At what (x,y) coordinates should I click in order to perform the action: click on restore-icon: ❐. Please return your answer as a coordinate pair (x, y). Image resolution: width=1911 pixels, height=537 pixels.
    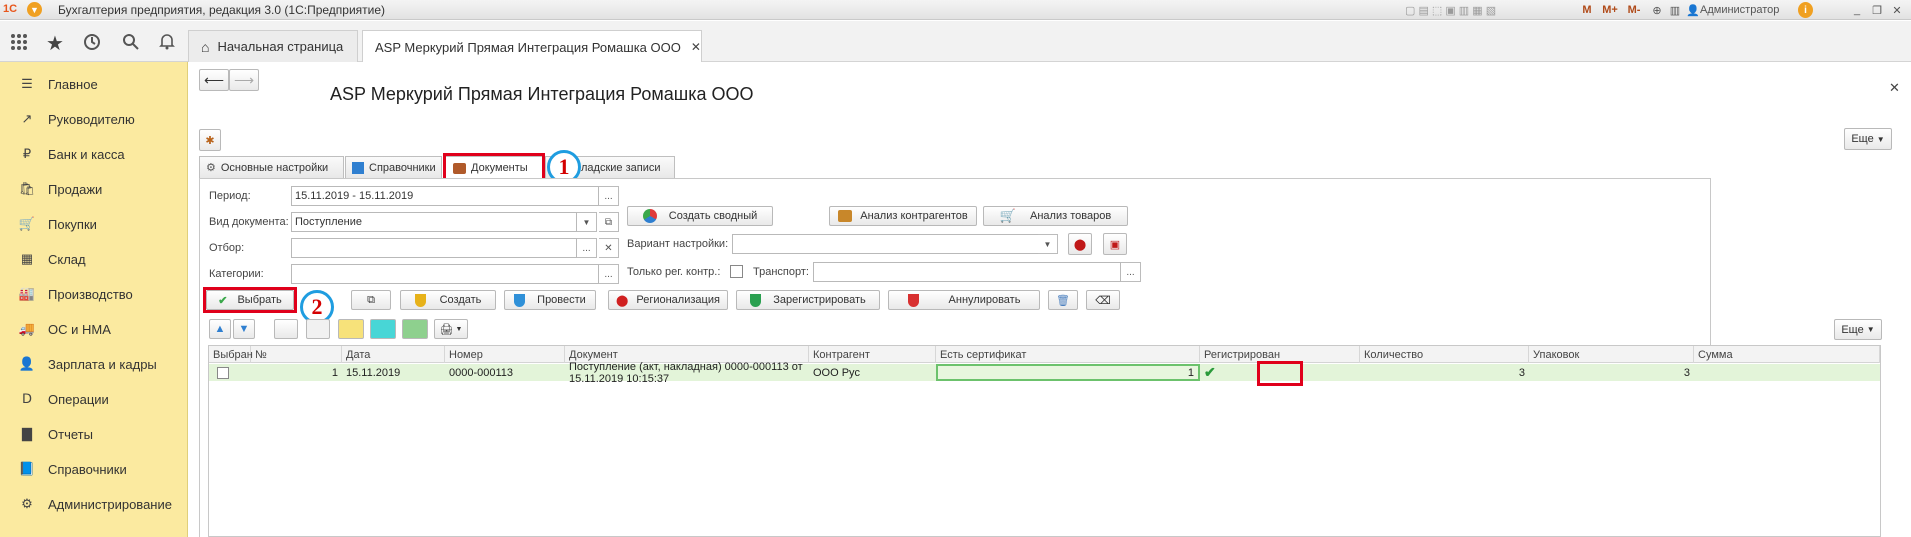
    Looking at the image, I should click on (1877, 10).